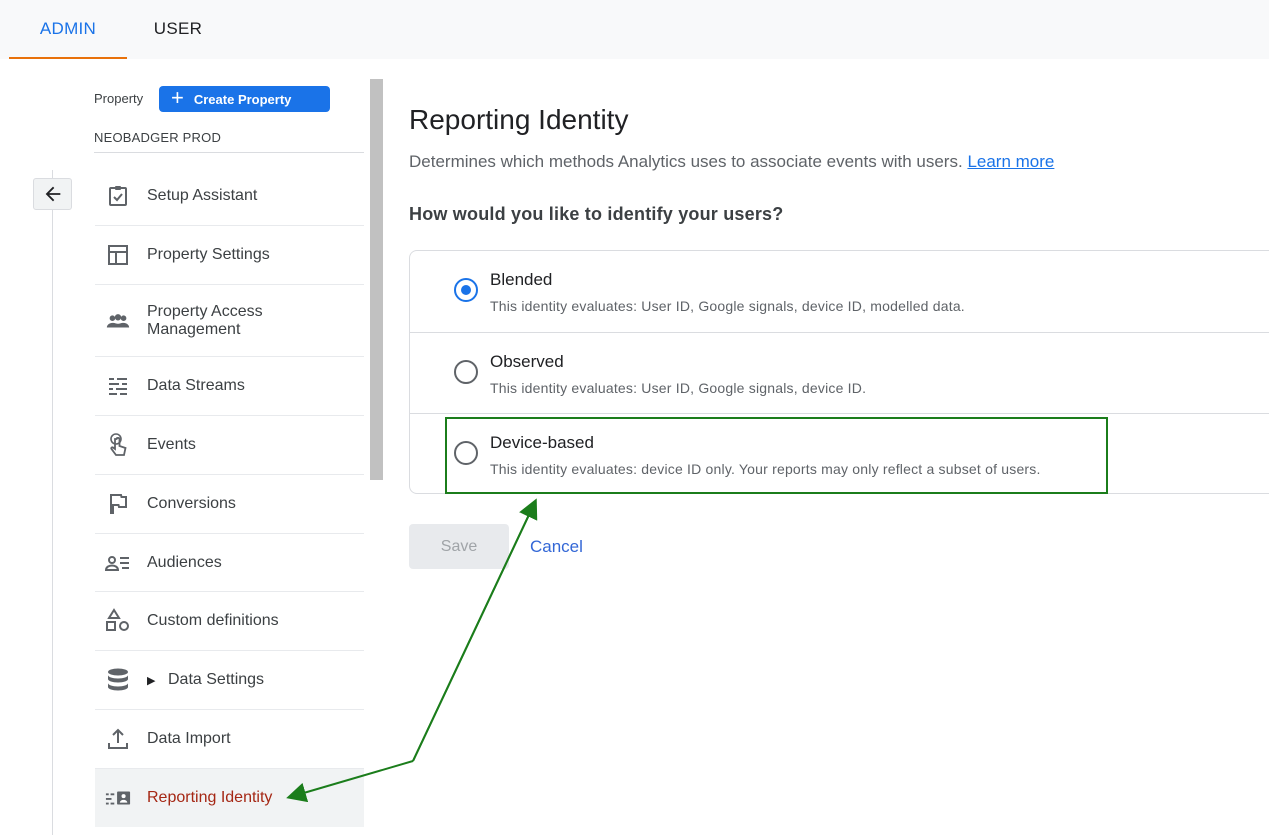 Image resolution: width=1269 pixels, height=835 pixels. I want to click on nav-item-data-streams: Data Streams, so click(229, 386).